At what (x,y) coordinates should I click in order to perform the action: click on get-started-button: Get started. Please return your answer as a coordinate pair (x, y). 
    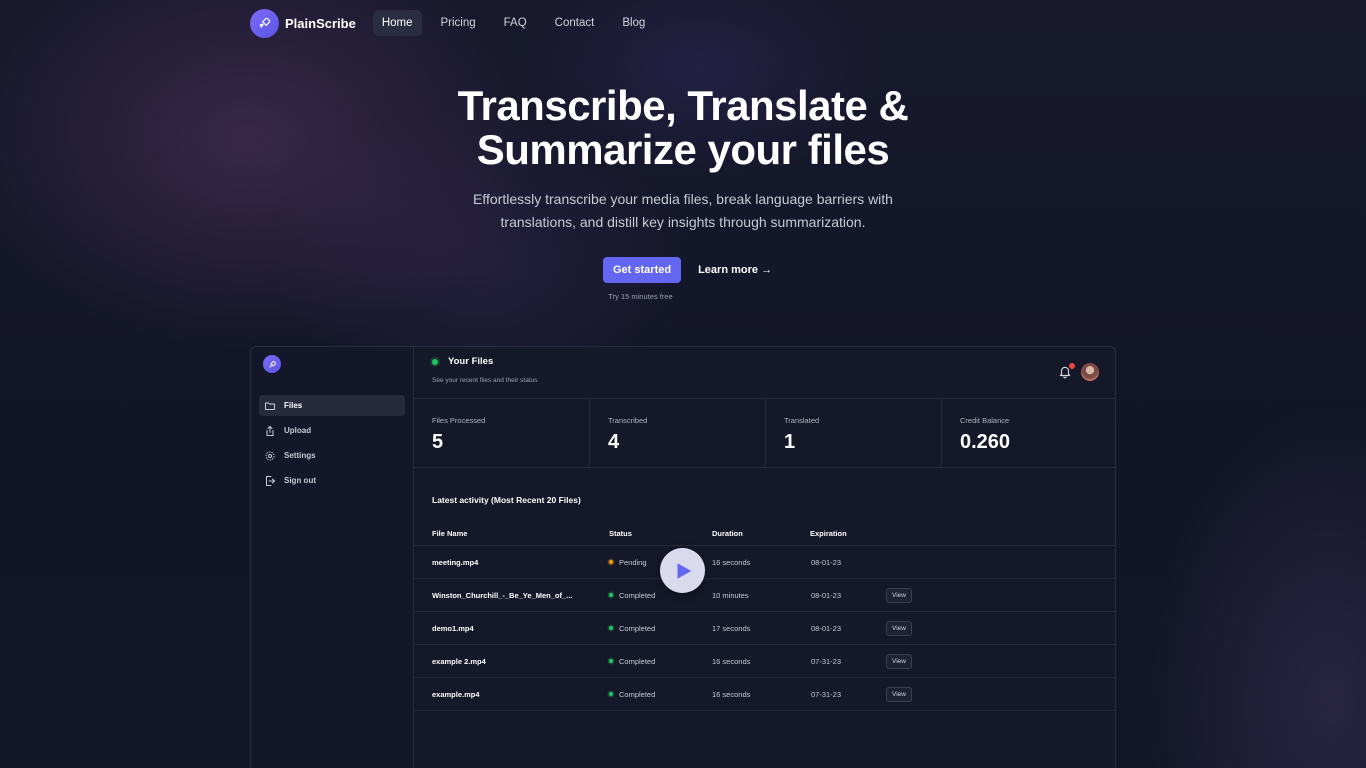
    Looking at the image, I should click on (642, 270).